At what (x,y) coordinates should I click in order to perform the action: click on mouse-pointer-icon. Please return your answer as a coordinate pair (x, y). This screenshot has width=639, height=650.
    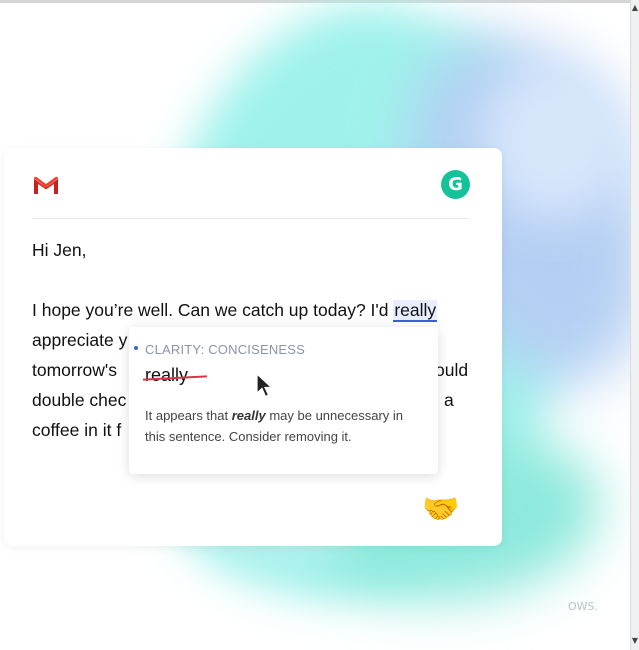
    Looking at the image, I should click on (265, 385).